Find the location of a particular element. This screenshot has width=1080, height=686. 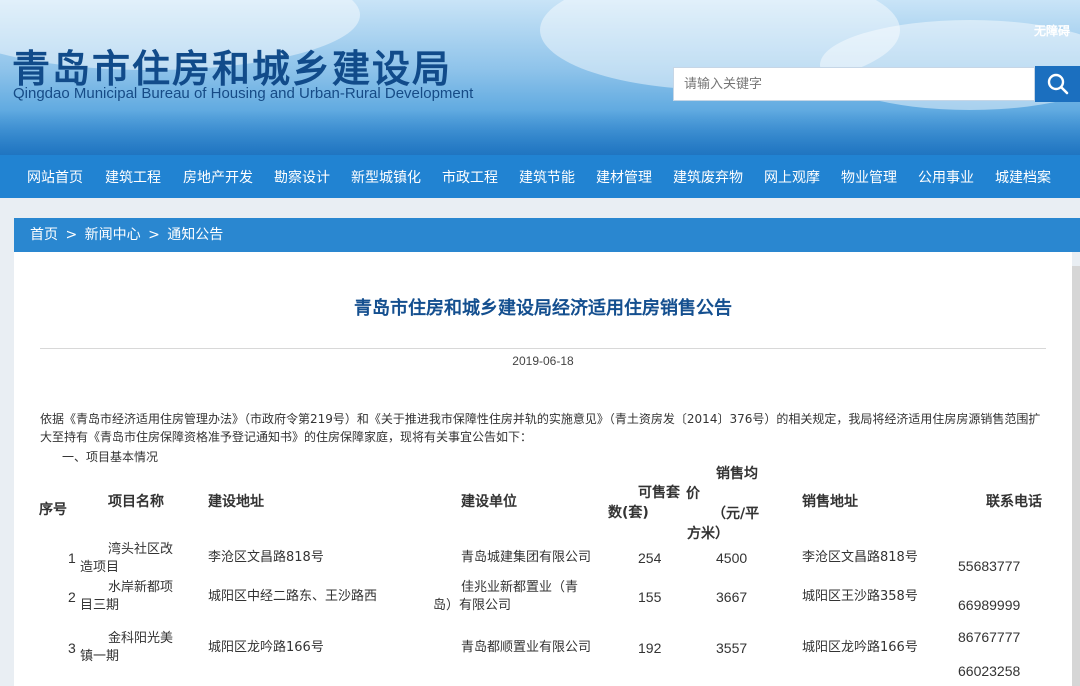

col-header-developer: 建设单位 is located at coordinates (489, 502).